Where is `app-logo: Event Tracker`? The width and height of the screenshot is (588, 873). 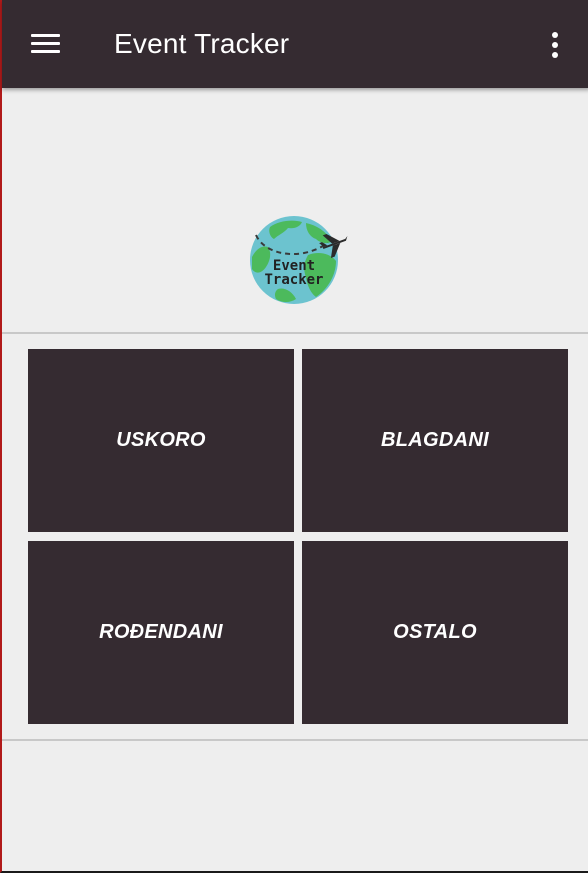 app-logo: Event Tracker is located at coordinates (298, 261).